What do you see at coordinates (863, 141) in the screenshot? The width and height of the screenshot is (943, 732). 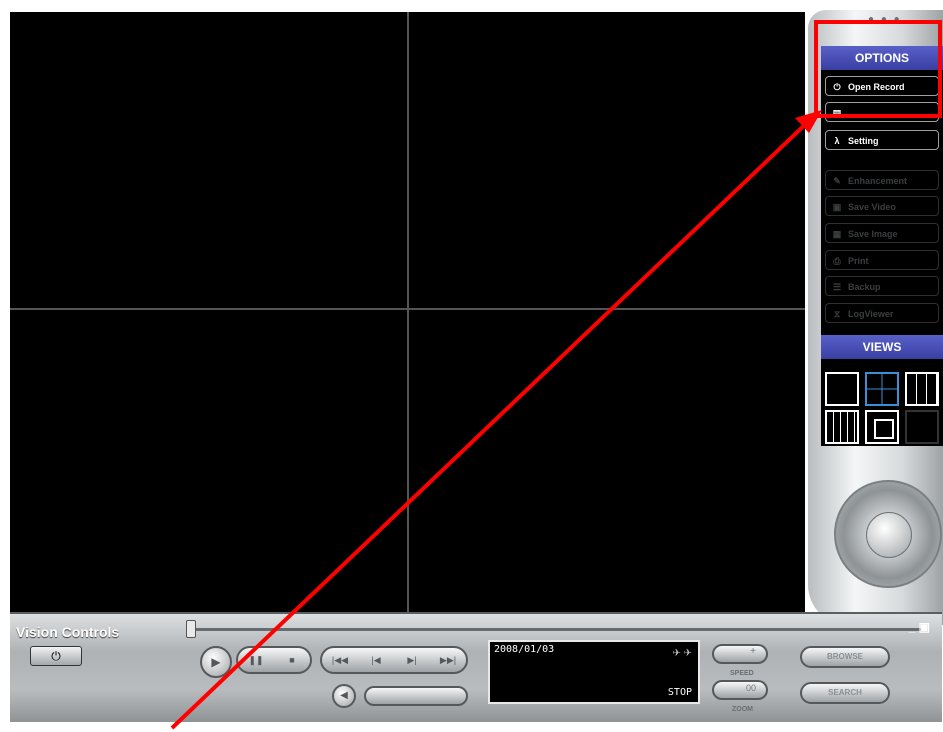 I see `setting-label: Setting` at bounding box center [863, 141].